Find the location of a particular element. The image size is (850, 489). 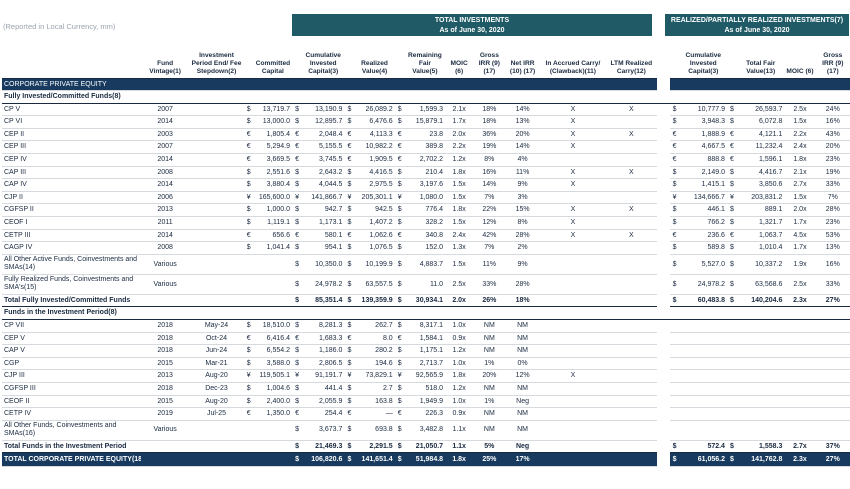

cell-realized-currency: ¥ is located at coordinates (349, 376).